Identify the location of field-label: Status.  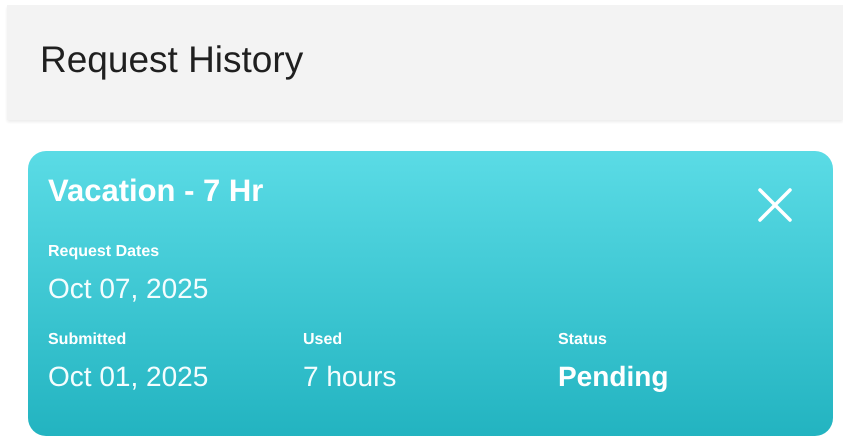
(583, 340).